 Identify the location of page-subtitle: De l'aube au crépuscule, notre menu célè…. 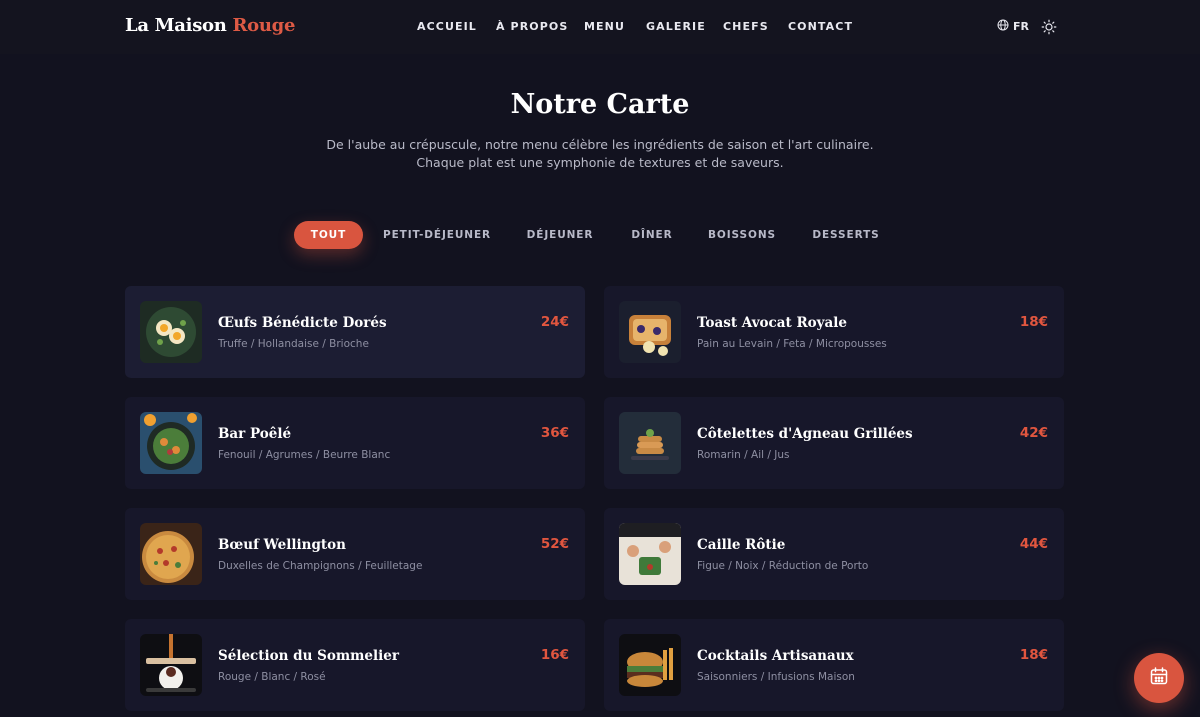
(600, 154).